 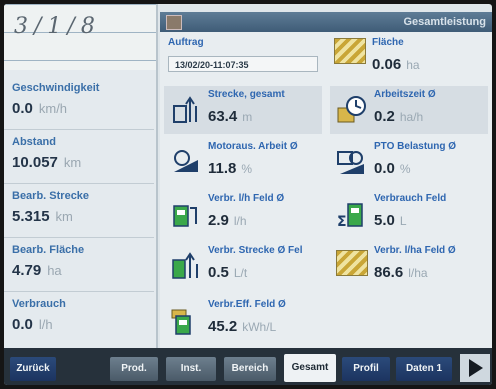 I want to click on back-button: Zurück, so click(x=33, y=369).